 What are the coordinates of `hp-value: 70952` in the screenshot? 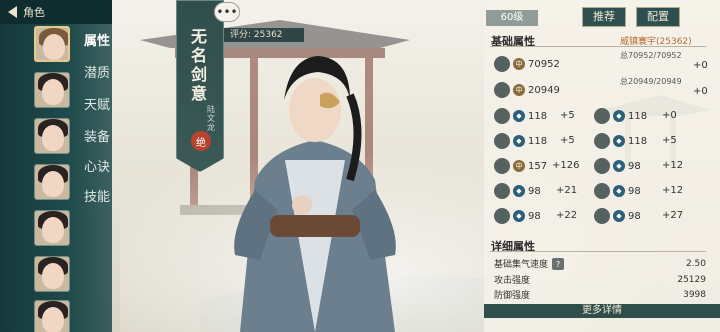 It's located at (544, 64).